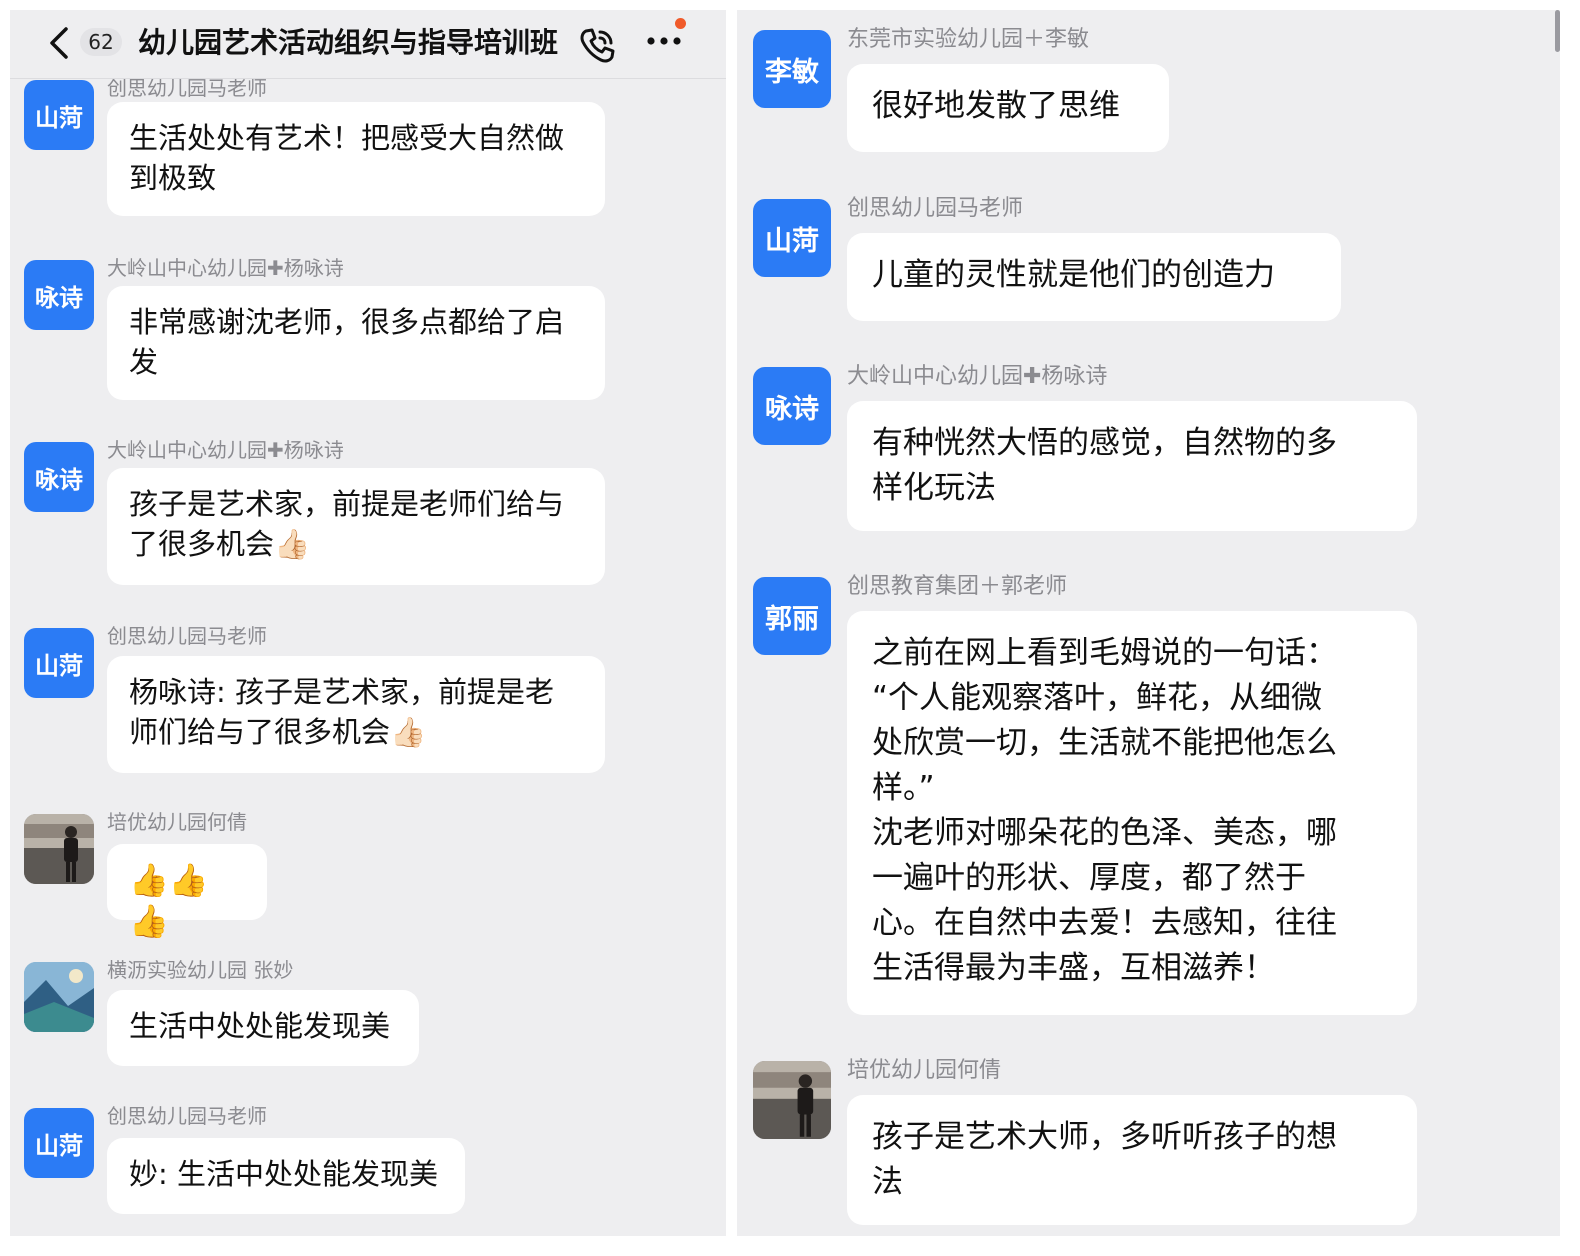 This screenshot has width=1580, height=1256. What do you see at coordinates (1132, 1160) in the screenshot?
I see `message-bubble: 孩子是艺术大师，多听听孩子的想 法` at bounding box center [1132, 1160].